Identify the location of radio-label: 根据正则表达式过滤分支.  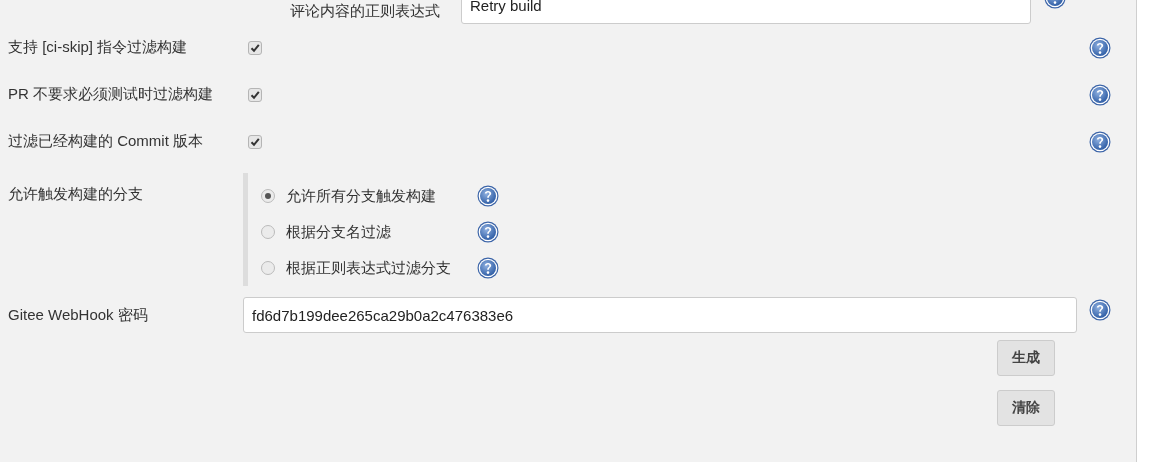
(369, 268).